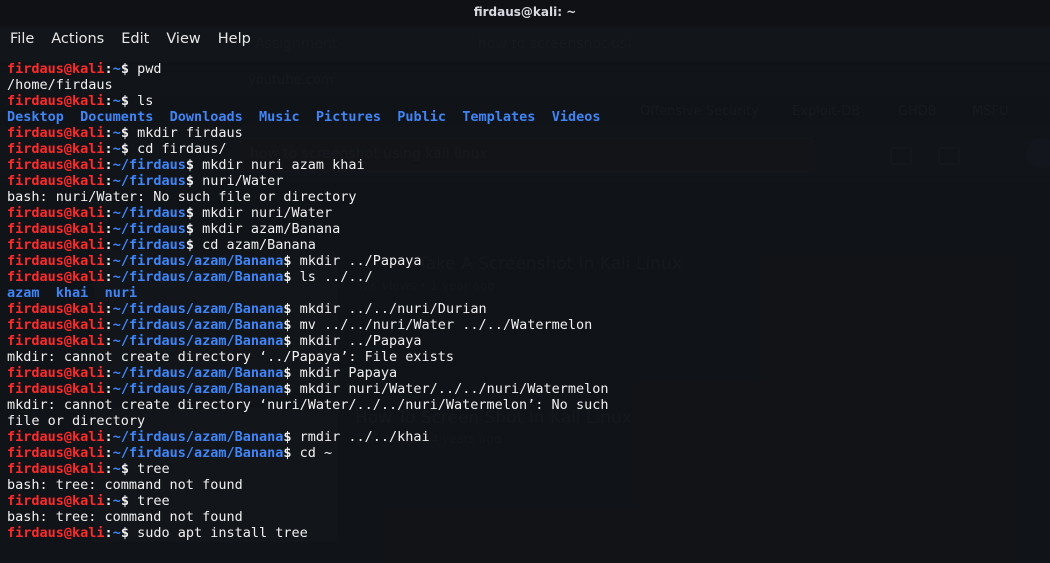 This screenshot has width=1050, height=563. Describe the element at coordinates (528, 245) in the screenshot. I see `prompt-line: firdaus@kali:~/firdaus$ cd azam/Banana` at that location.